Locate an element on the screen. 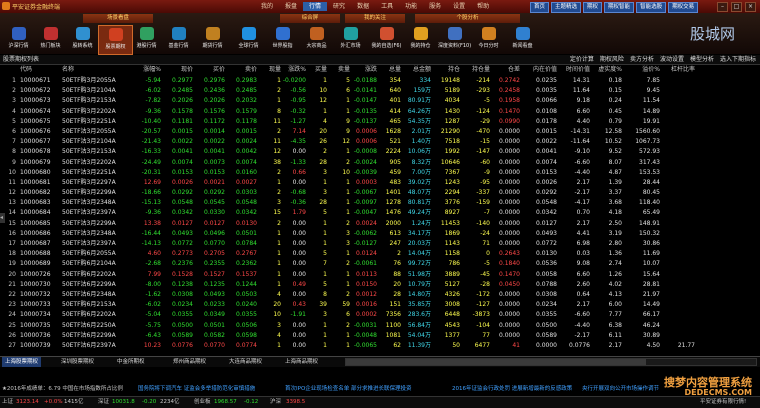  market-tab: 中金所期权 is located at coordinates (131, 362).